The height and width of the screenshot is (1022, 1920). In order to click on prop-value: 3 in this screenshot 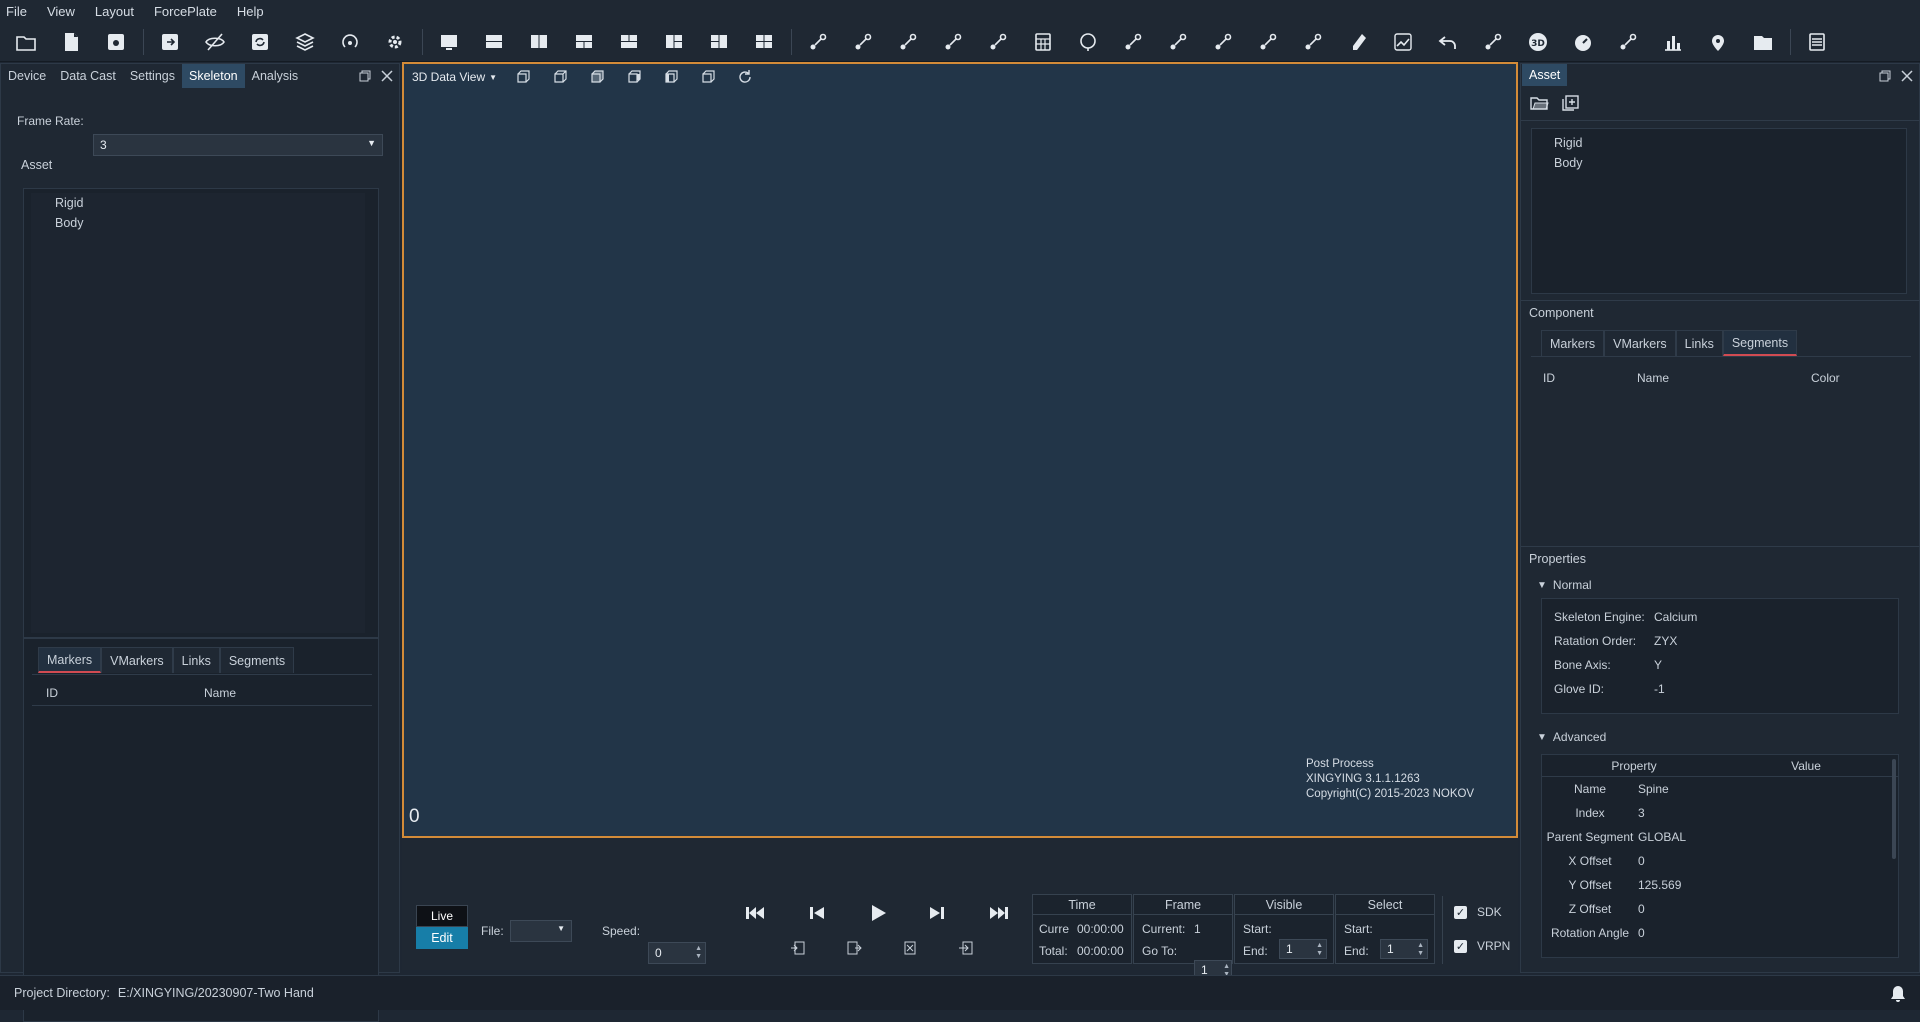, I will do `click(1641, 813)`.